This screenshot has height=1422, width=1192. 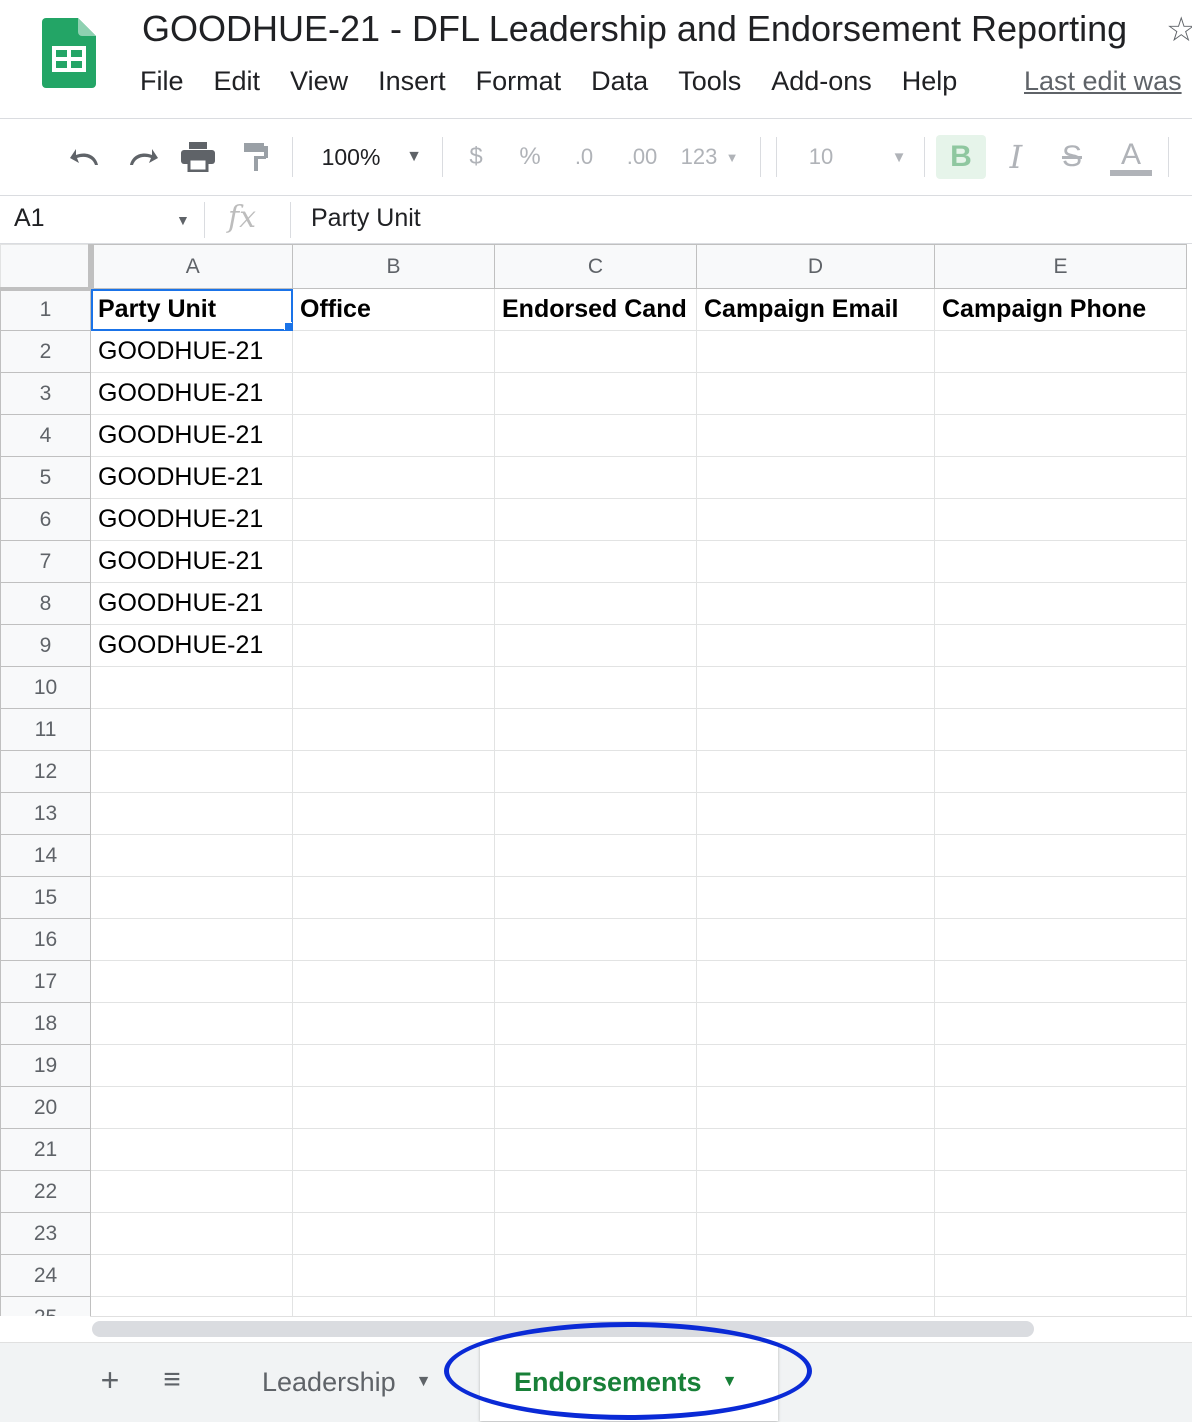 What do you see at coordinates (815, 729) in the screenshot?
I see `cell-d11` at bounding box center [815, 729].